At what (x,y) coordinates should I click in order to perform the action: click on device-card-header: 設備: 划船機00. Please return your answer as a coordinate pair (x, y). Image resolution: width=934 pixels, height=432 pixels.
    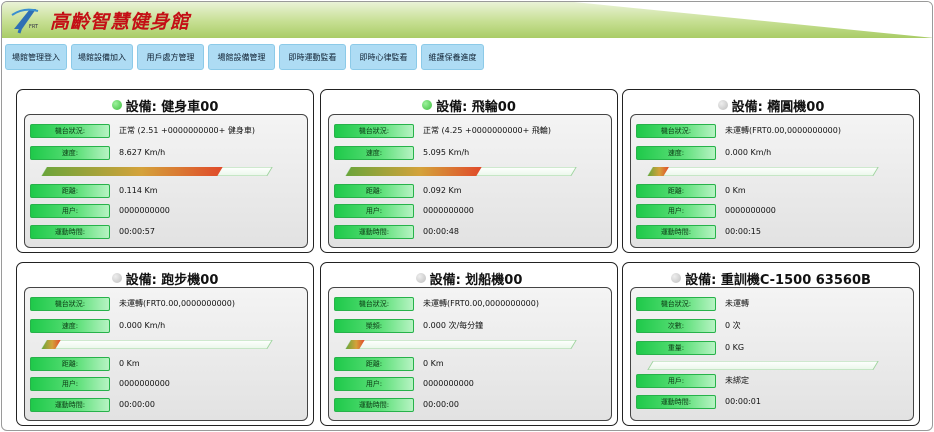
    Looking at the image, I should click on (469, 278).